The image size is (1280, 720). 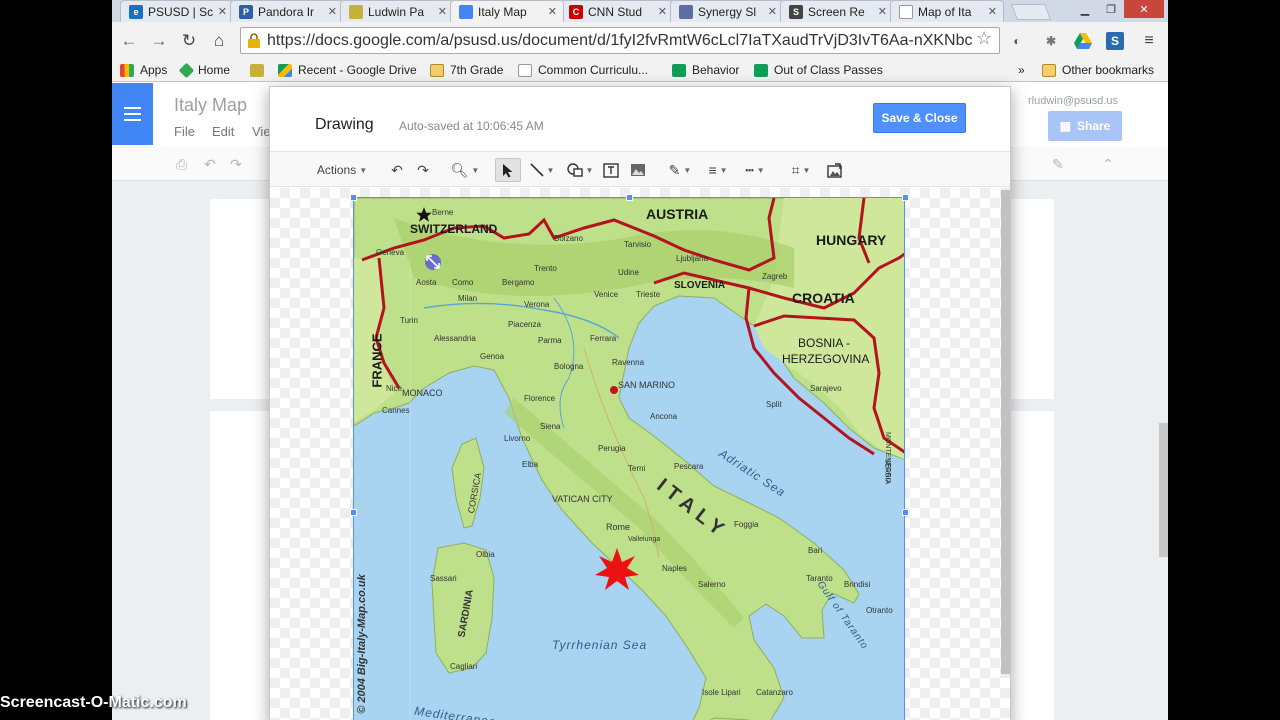 I want to click on city-label: Como, so click(x=463, y=282).